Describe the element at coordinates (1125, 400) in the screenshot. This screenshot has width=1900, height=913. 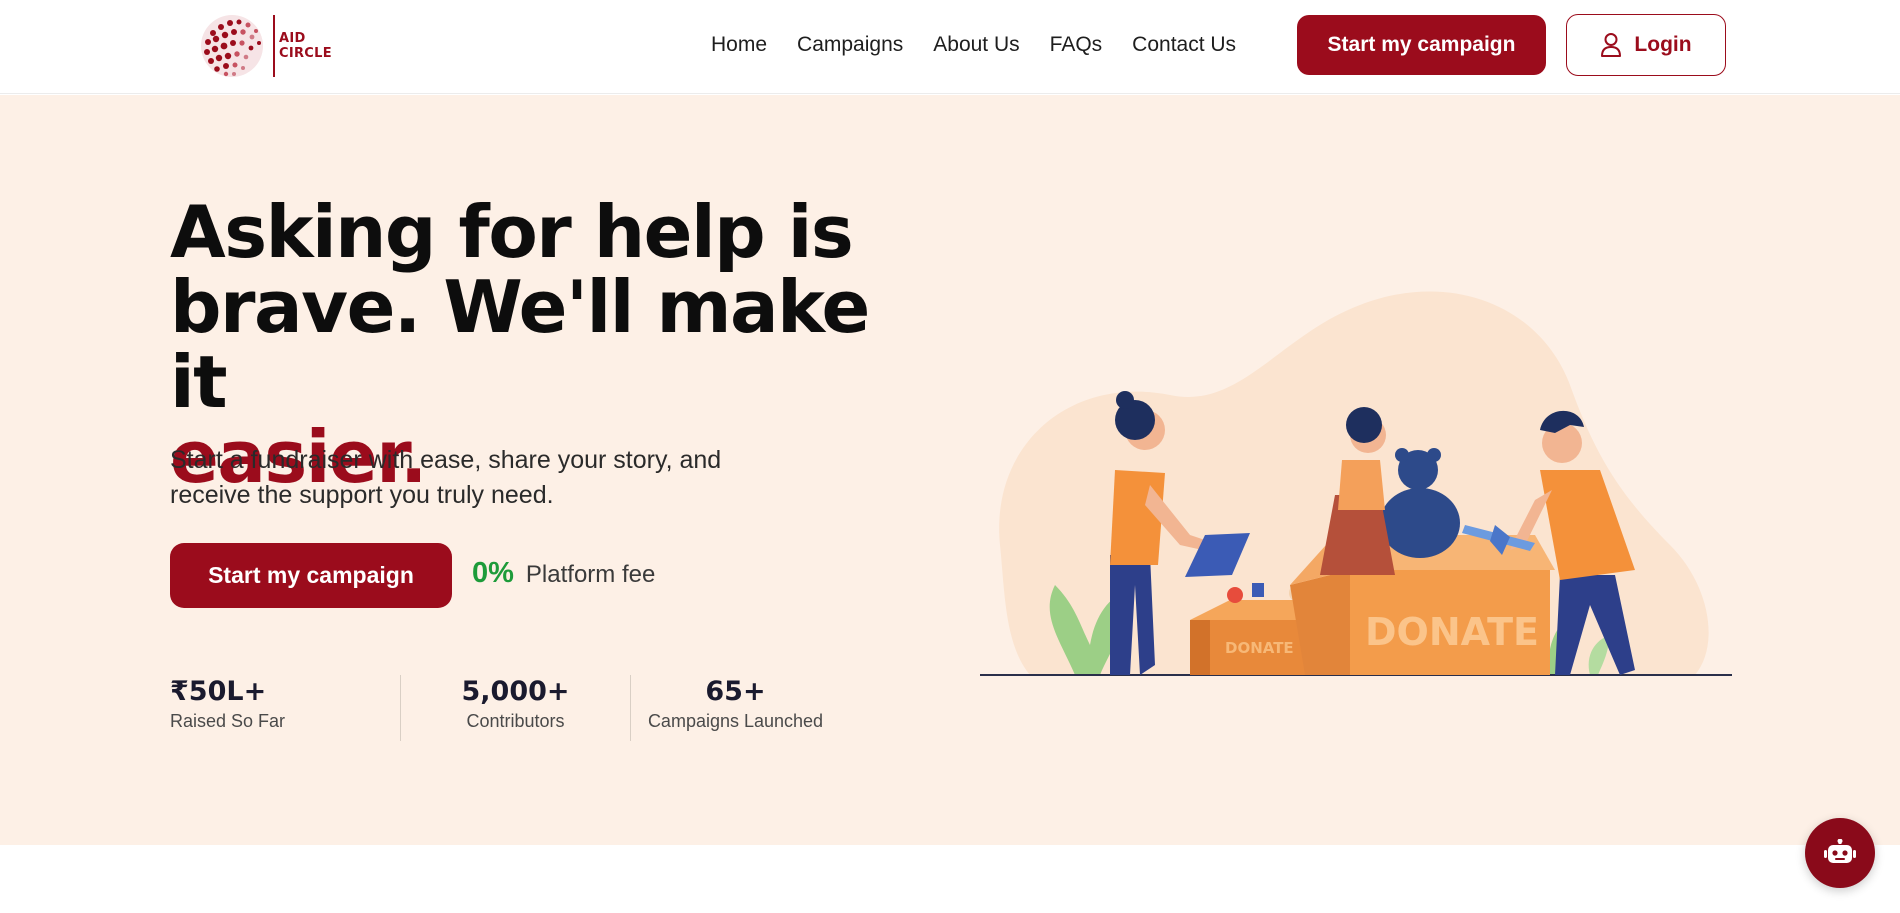
I see `woman1-bun` at that location.